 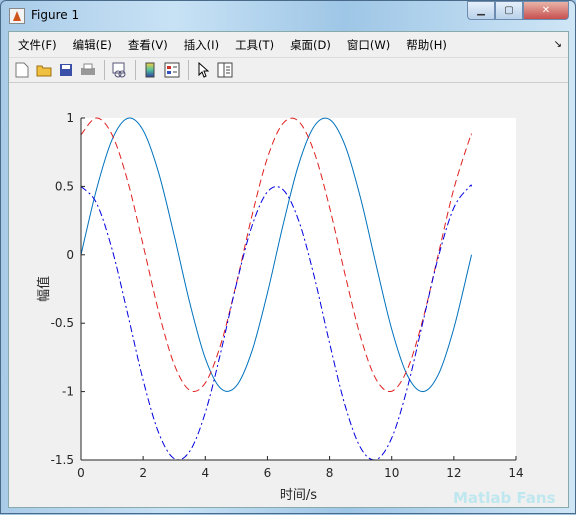 What do you see at coordinates (62, 323) in the screenshot?
I see `y-tick-label: -0.5` at bounding box center [62, 323].